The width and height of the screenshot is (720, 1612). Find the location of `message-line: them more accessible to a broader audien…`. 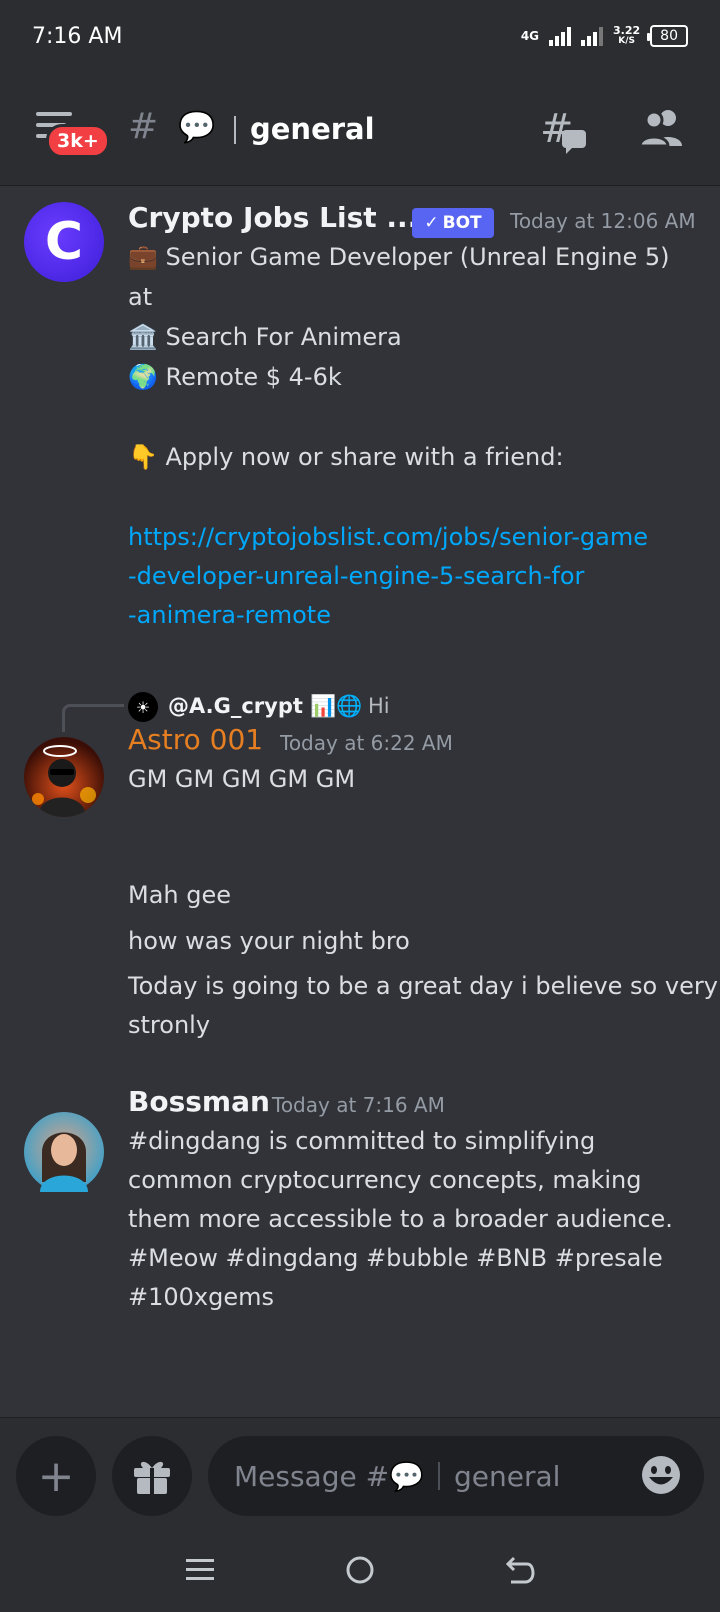

message-line: them more accessible to a broader audien… is located at coordinates (400, 1219).